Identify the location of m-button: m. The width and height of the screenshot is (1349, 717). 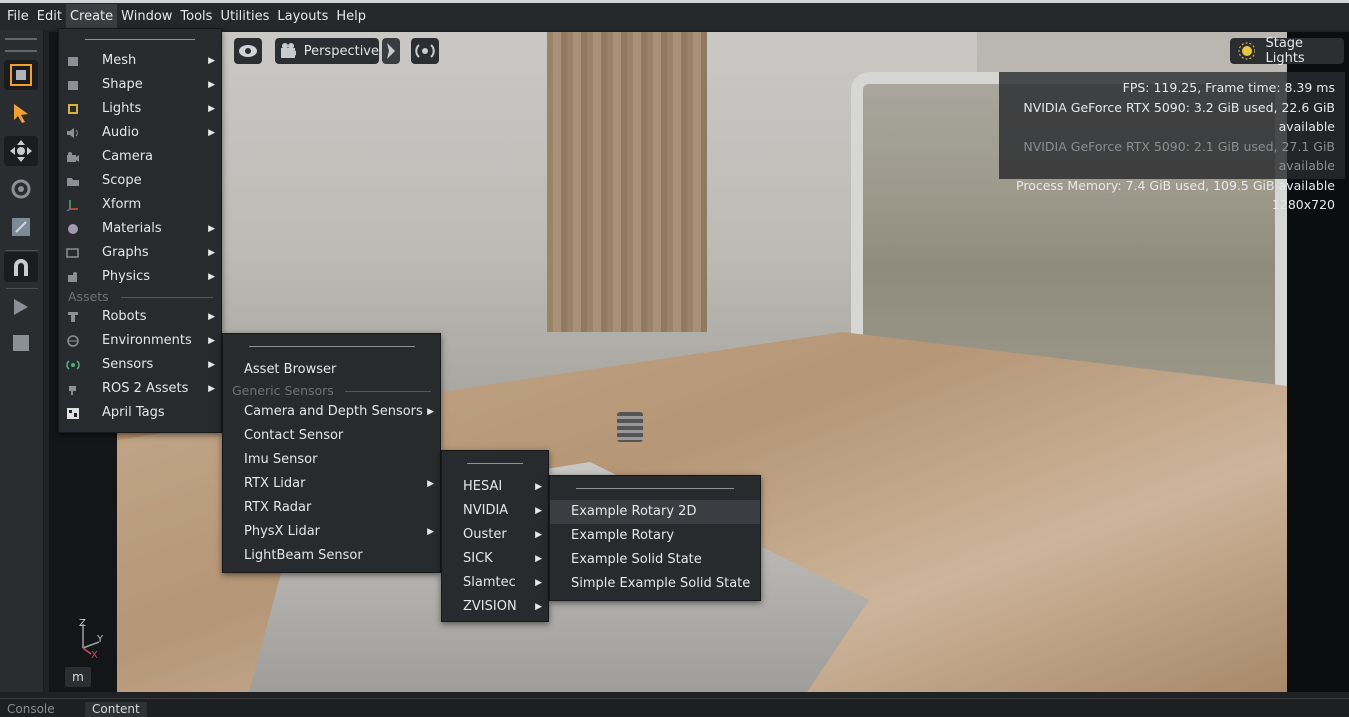
(78, 677).